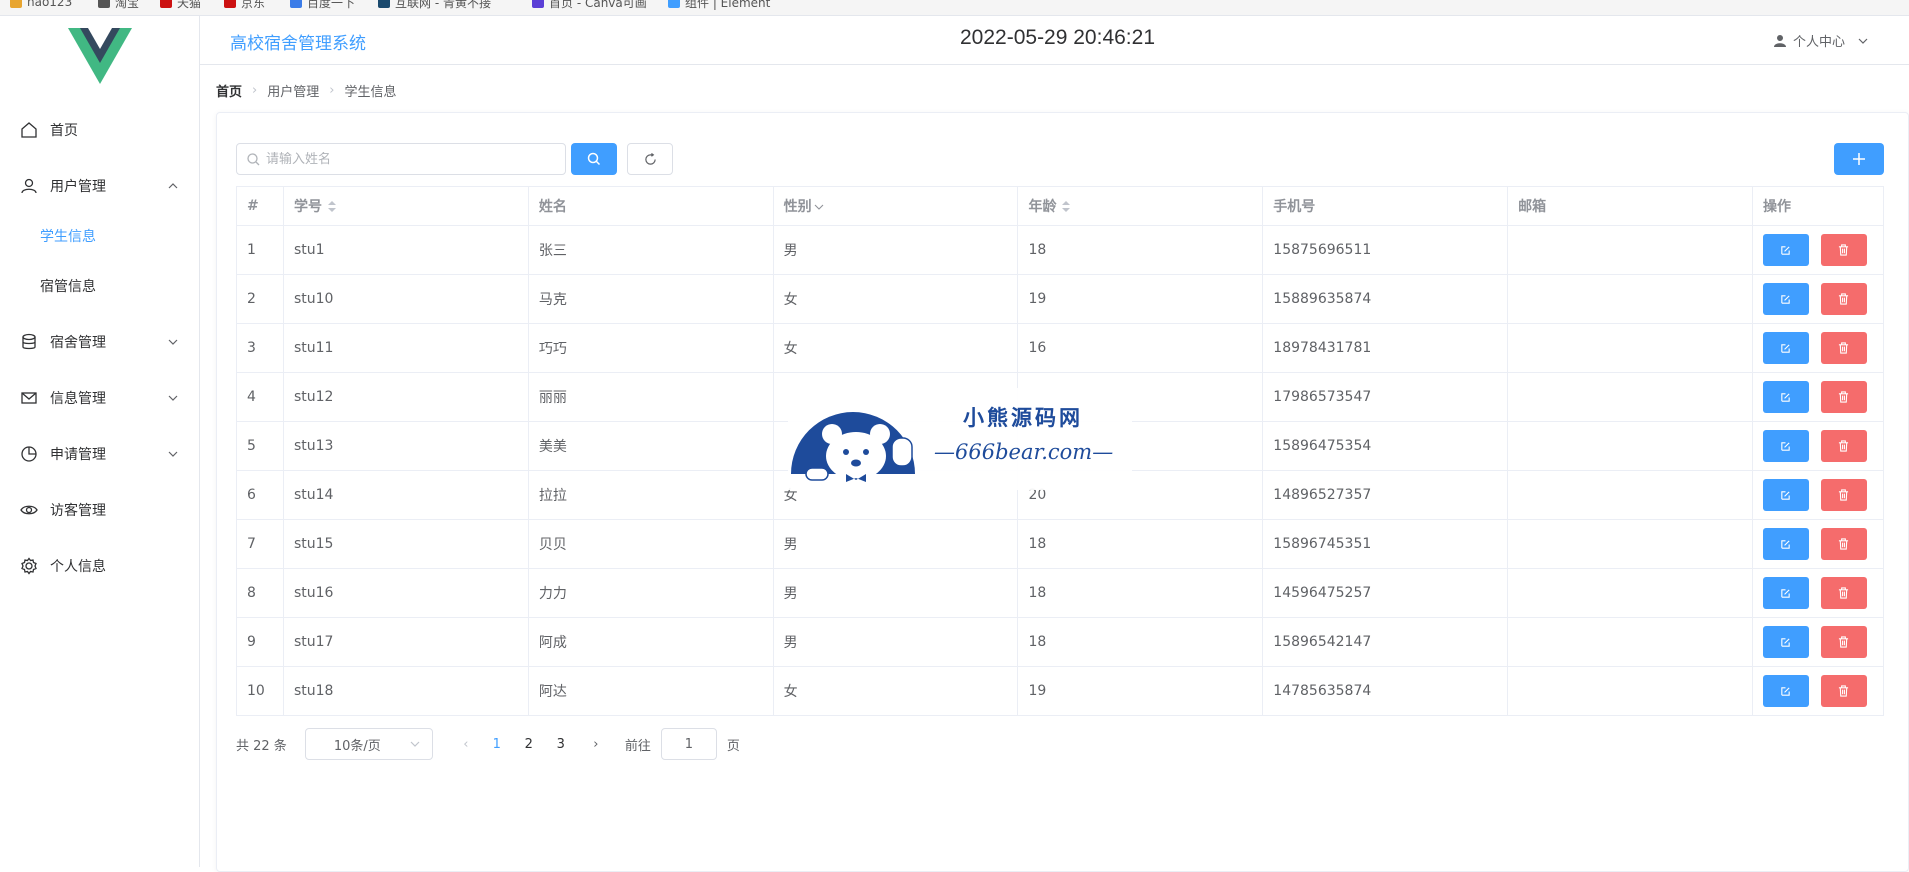  Describe the element at coordinates (589, 5) in the screenshot. I see `bookmark-item: 首页 - Canva可画` at that location.